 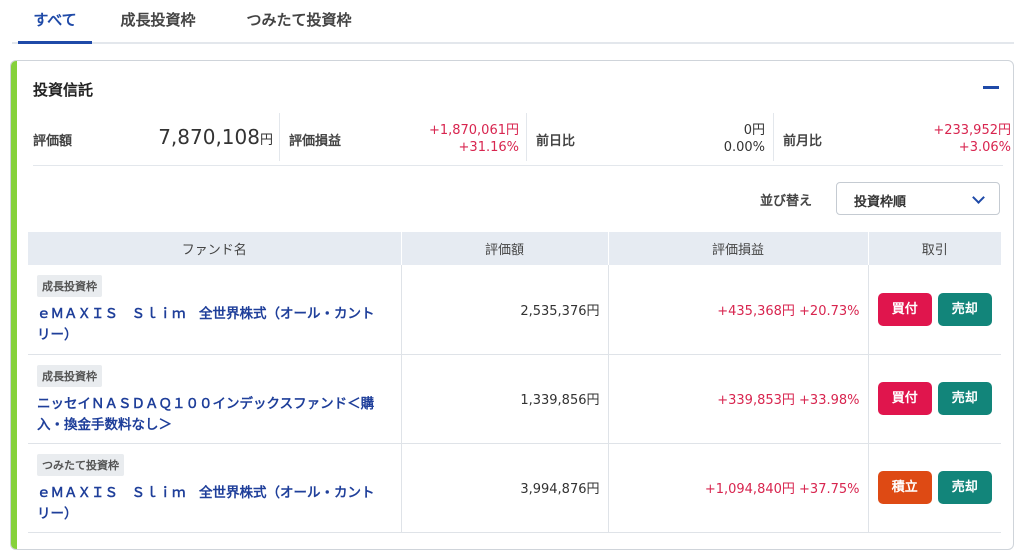 I want to click on tab-tsumitate: つみたて投資枠, so click(x=299, y=21).